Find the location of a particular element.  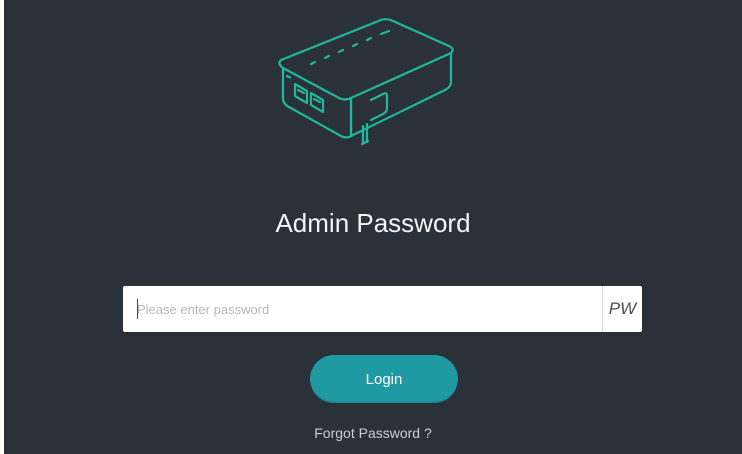

forgot-password-link: Forgot Password ? is located at coordinates (373, 433).